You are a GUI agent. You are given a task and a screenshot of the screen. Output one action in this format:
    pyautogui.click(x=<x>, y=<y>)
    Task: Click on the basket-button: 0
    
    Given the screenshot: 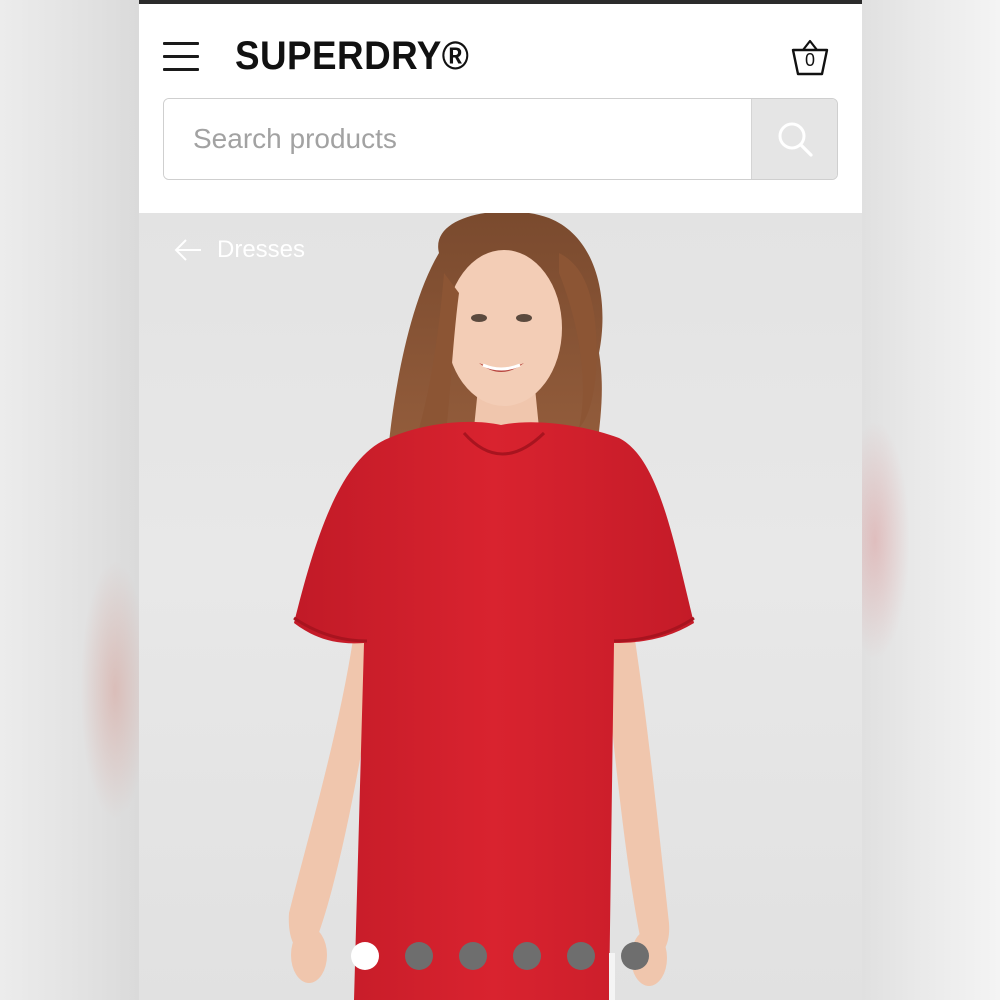 What is the action you would take?
    pyautogui.click(x=810, y=57)
    